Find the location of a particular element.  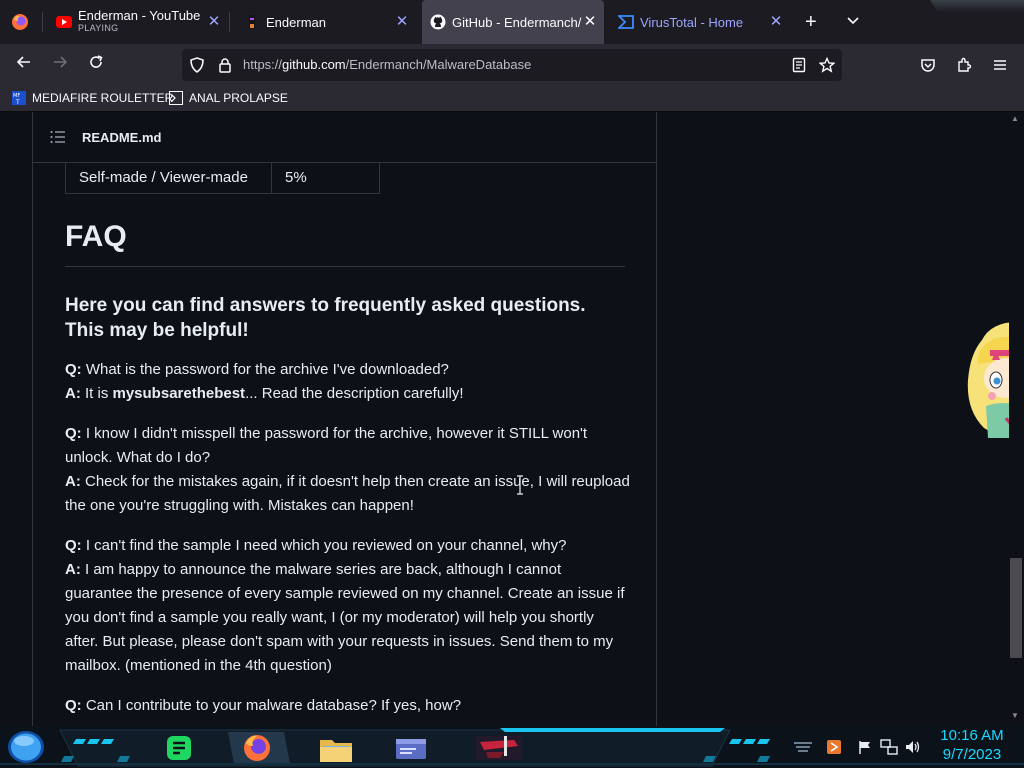

forward-button is located at coordinates (60, 65).